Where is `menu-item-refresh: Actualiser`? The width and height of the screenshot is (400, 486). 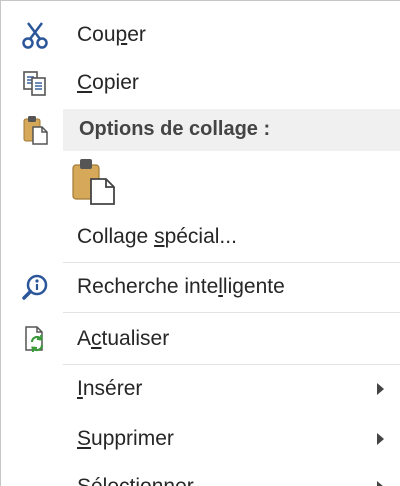
menu-item-refresh: Actualiser is located at coordinates (200, 339).